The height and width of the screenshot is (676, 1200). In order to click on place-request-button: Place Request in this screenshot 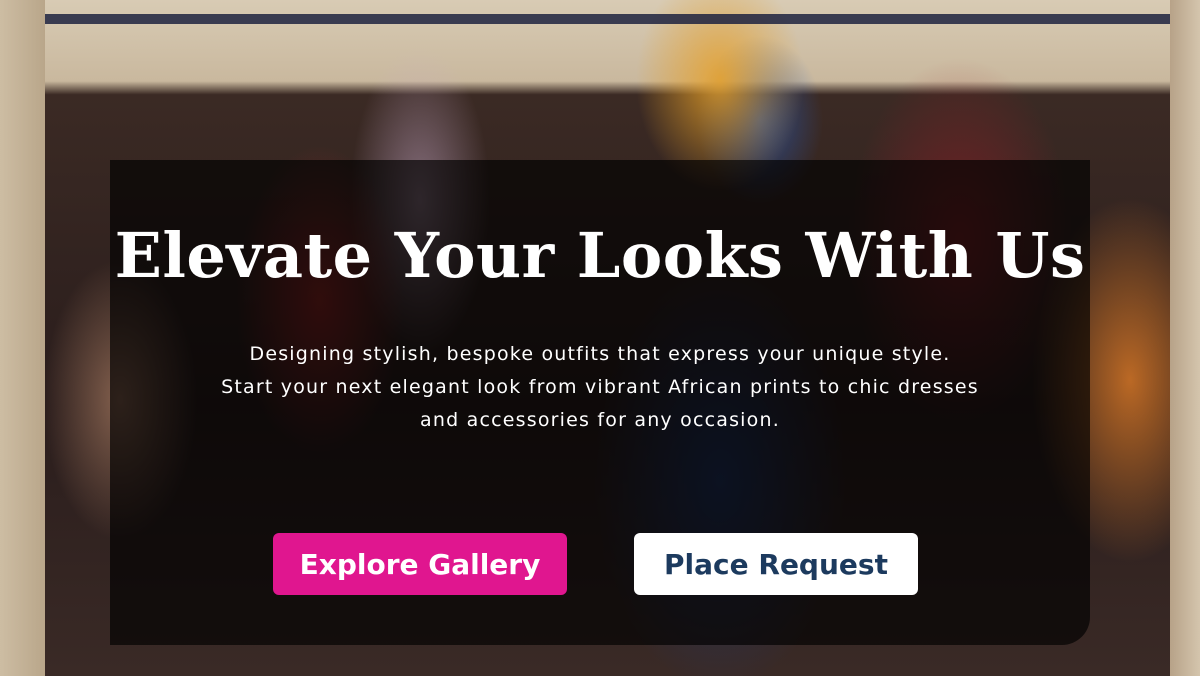, I will do `click(776, 564)`.